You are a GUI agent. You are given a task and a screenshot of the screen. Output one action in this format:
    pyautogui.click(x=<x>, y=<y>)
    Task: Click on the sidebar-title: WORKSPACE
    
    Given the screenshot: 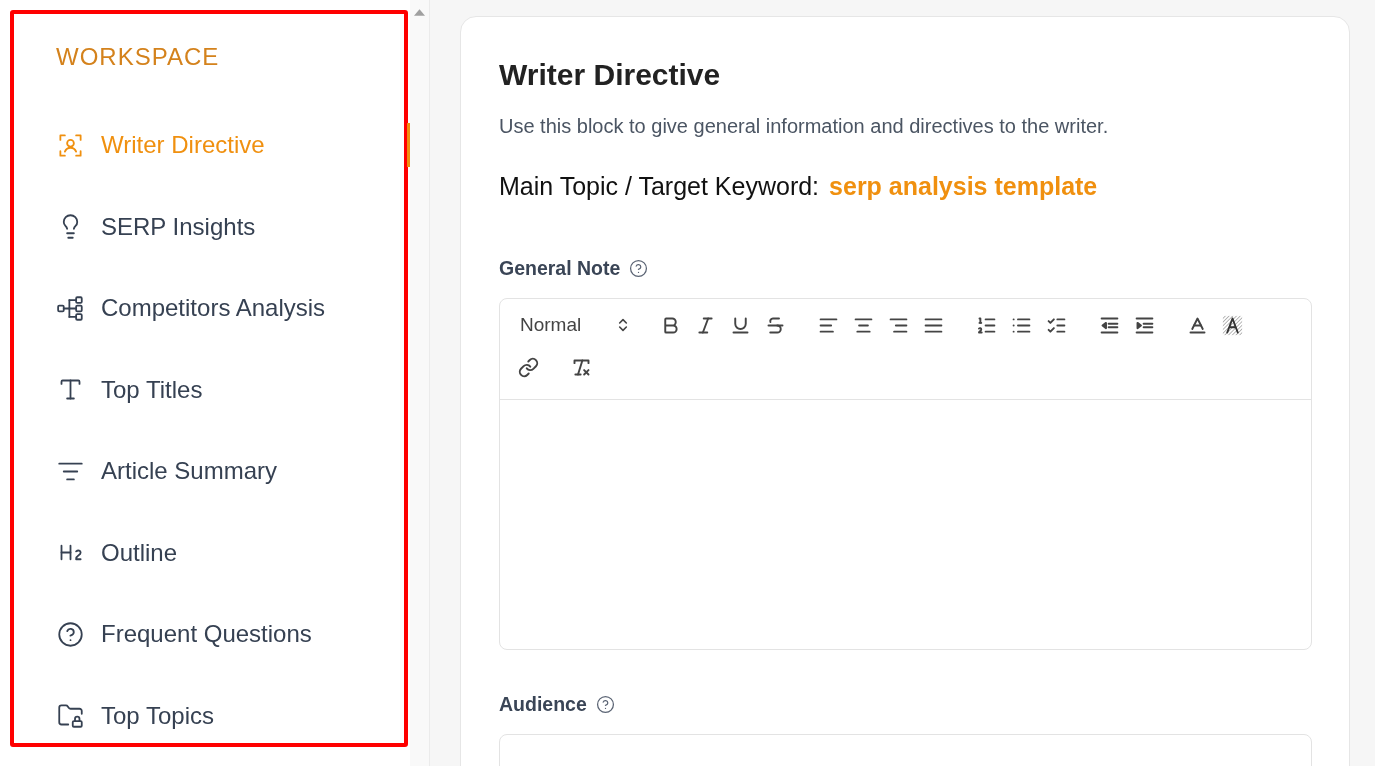 What is the action you would take?
    pyautogui.click(x=138, y=57)
    